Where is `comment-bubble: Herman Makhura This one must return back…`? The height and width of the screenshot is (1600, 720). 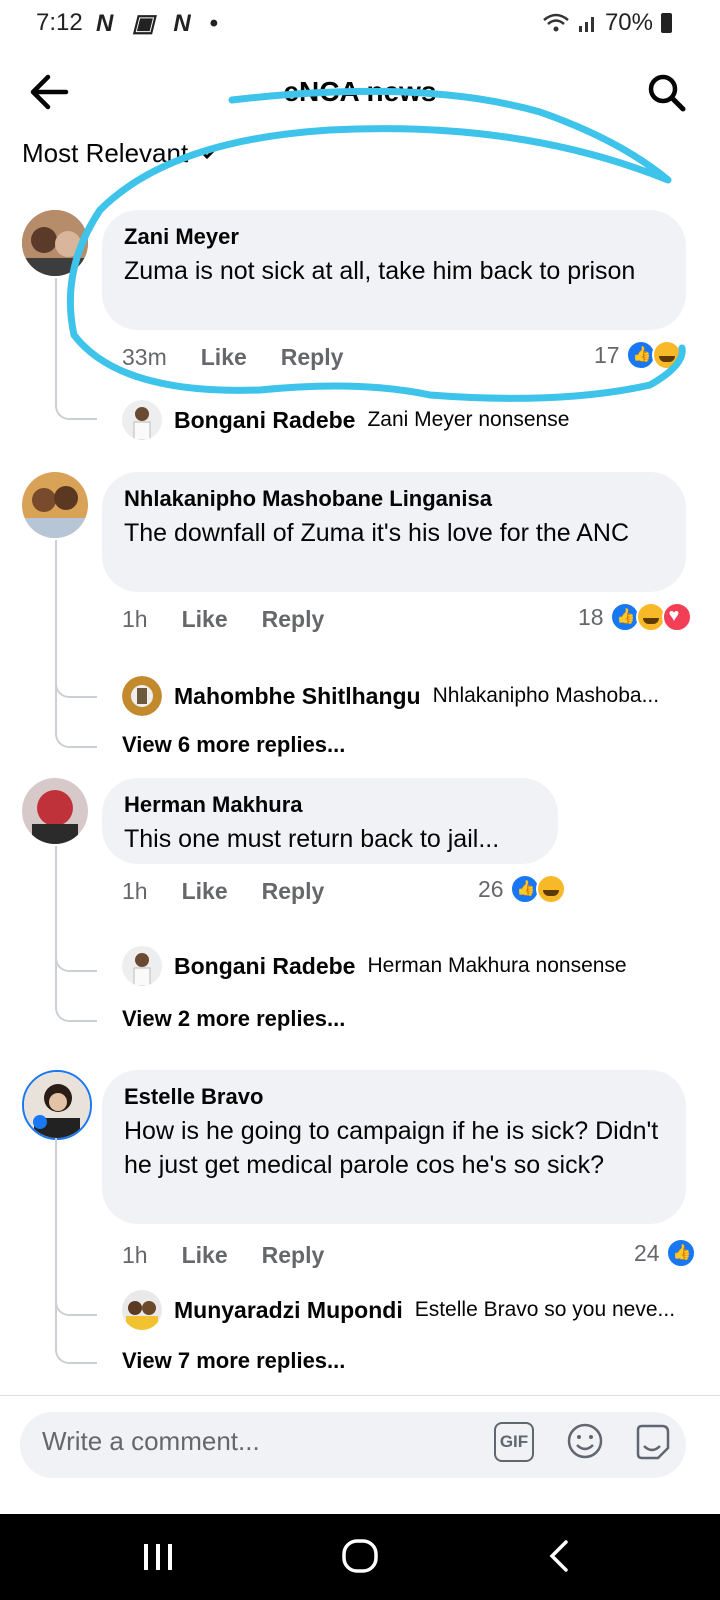
comment-bubble: Herman Makhura This one must return back… is located at coordinates (330, 821).